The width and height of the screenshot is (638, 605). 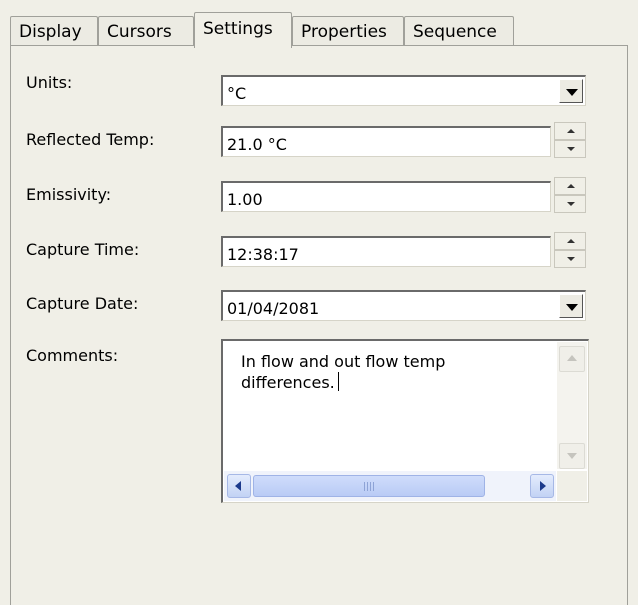 I want to click on reflected-temp-label: Reflected Temp:, so click(x=90, y=139).